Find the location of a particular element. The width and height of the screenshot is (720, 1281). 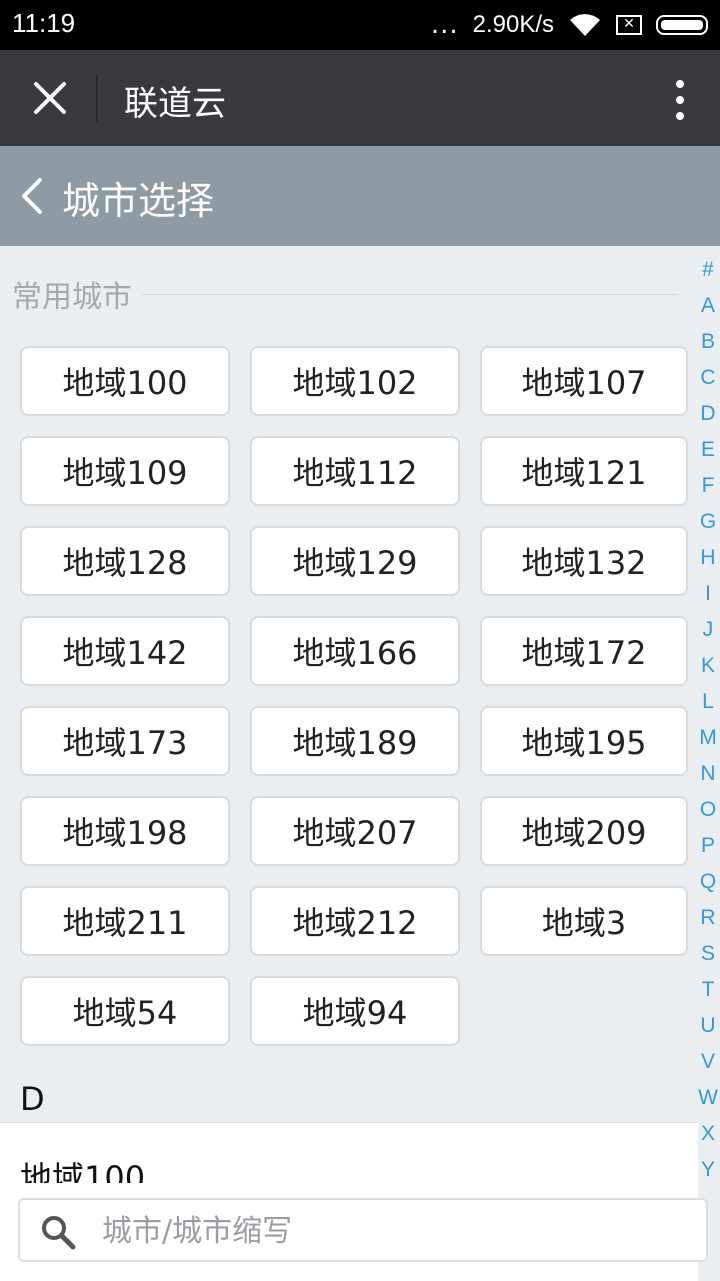

index-letter: N is located at coordinates (708, 774).